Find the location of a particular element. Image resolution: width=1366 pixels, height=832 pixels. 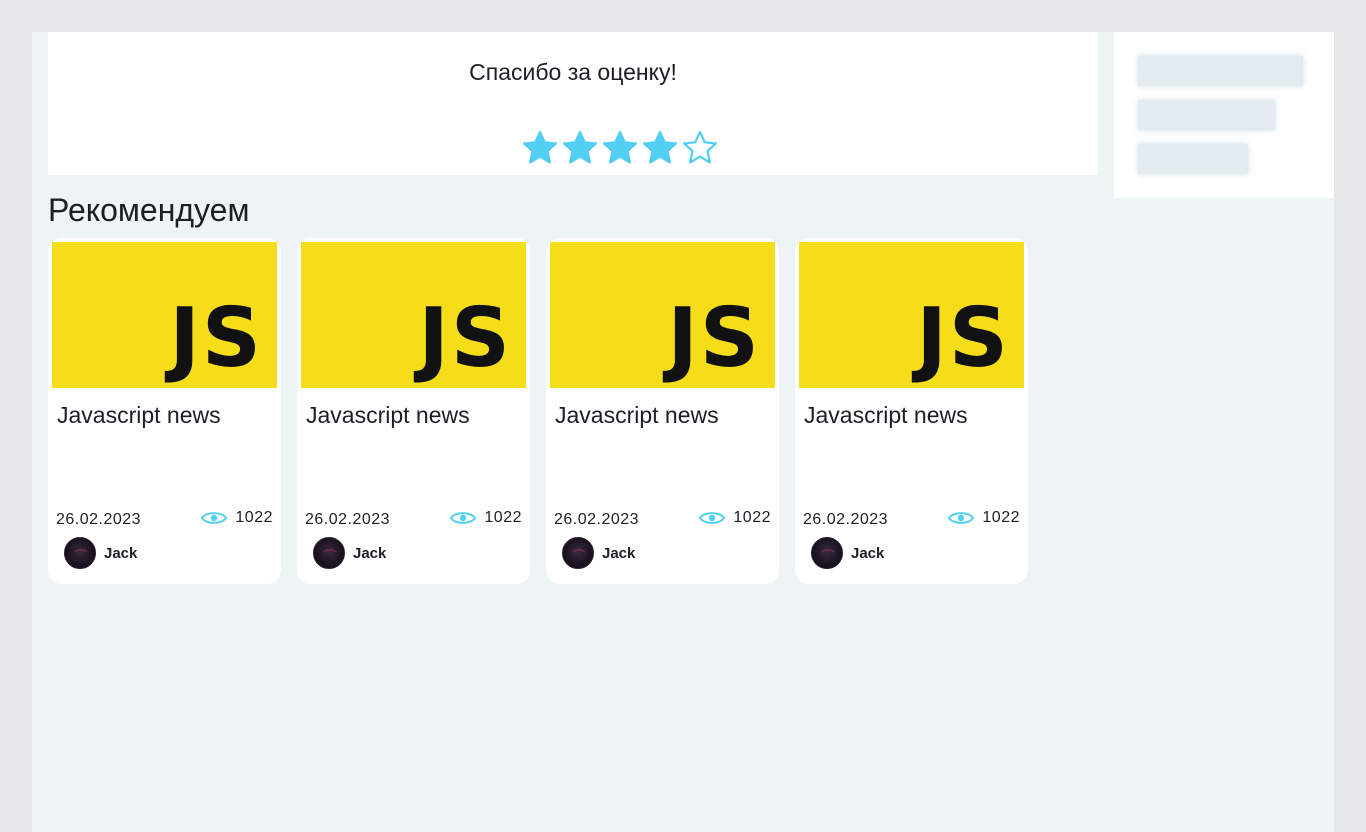

section-title-recommended: Рекомендуем is located at coordinates (149, 210).